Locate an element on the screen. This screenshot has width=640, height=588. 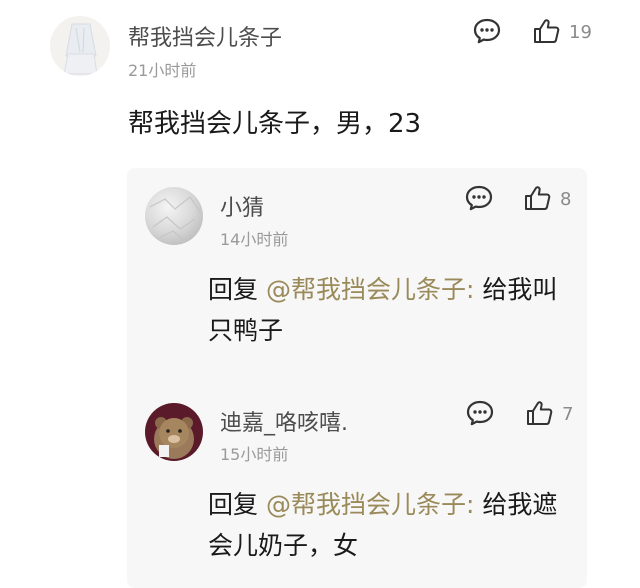
reply-text: 回复 @帮我挡会儿条子: 给我遮 is located at coordinates (388, 505).